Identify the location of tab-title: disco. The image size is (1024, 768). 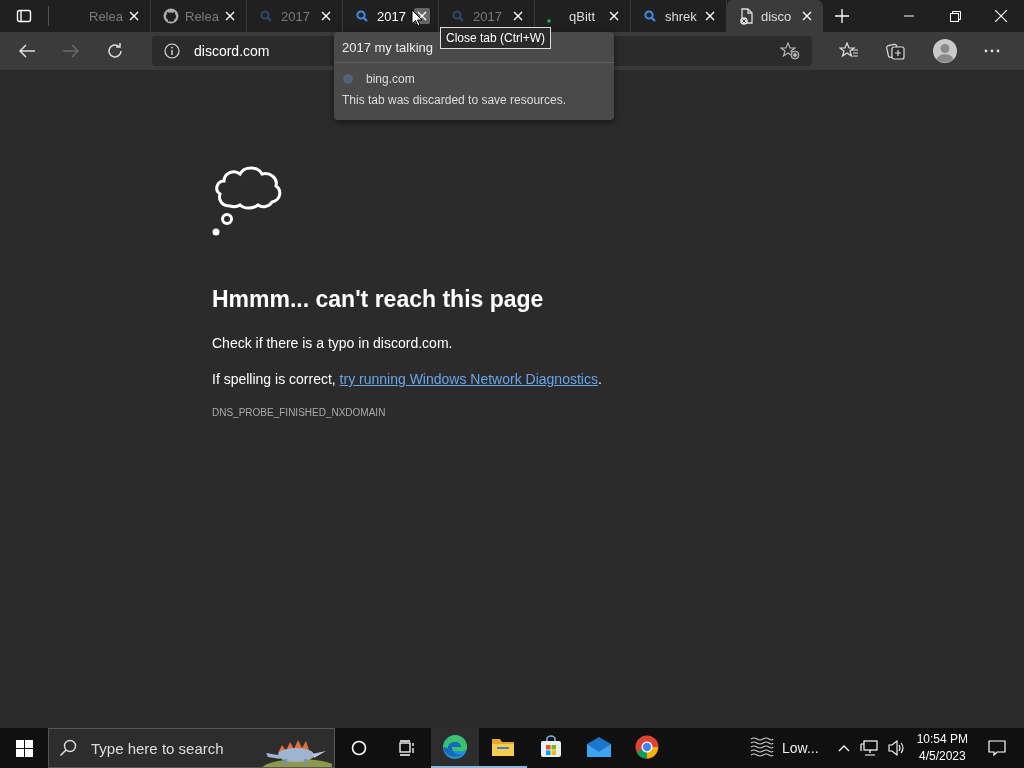
(777, 16).